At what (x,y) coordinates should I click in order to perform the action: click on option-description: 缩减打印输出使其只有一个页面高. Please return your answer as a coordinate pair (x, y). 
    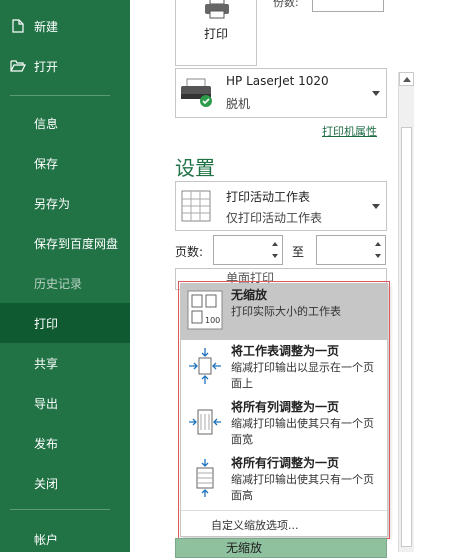
    Looking at the image, I should click on (302, 487).